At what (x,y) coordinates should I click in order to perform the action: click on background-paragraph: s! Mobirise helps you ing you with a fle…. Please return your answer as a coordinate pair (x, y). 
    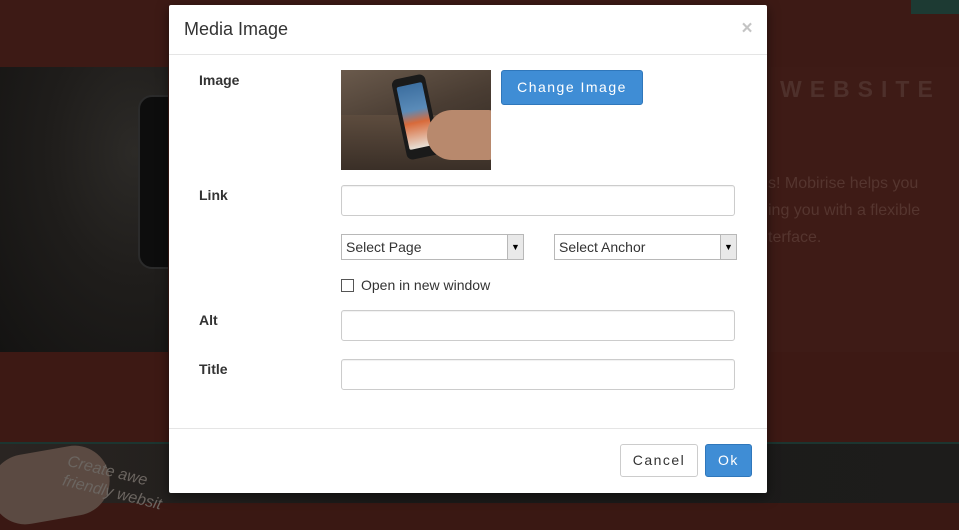
    Looking at the image, I should click on (844, 210).